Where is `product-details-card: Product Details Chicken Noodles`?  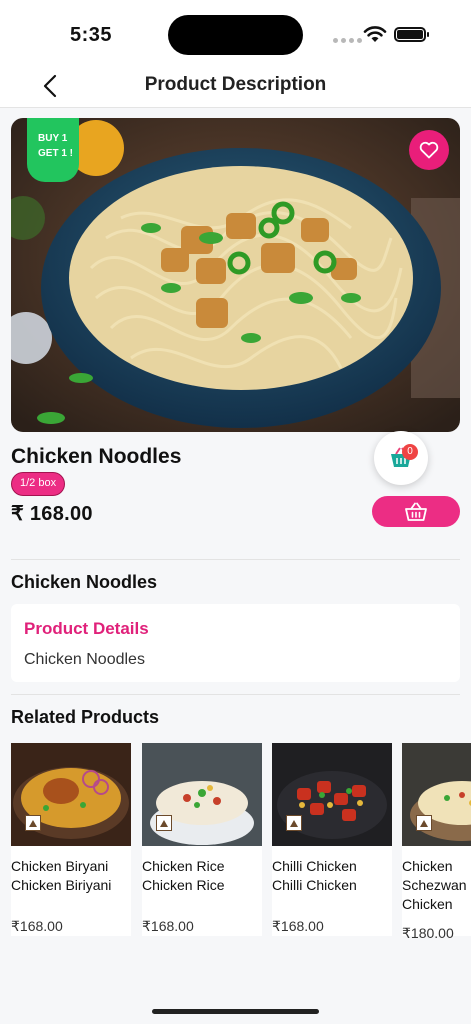
product-details-card: Product Details Chicken Noodles is located at coordinates (235, 643).